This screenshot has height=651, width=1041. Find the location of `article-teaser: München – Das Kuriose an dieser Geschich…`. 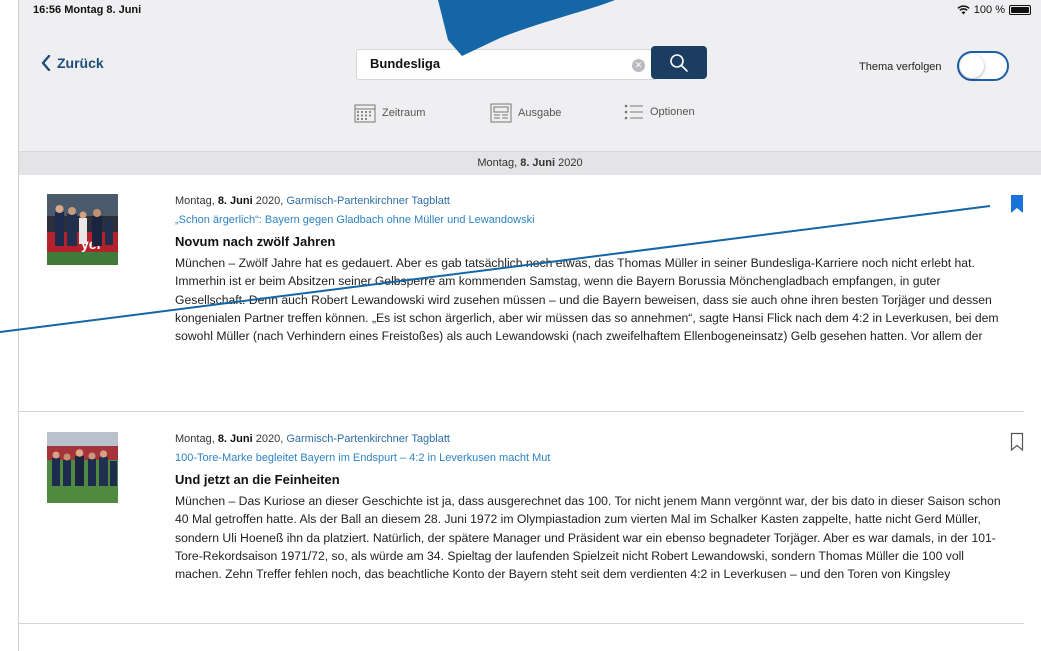

article-teaser: München – Das Kuriose an dieser Geschich… is located at coordinates (588, 538).